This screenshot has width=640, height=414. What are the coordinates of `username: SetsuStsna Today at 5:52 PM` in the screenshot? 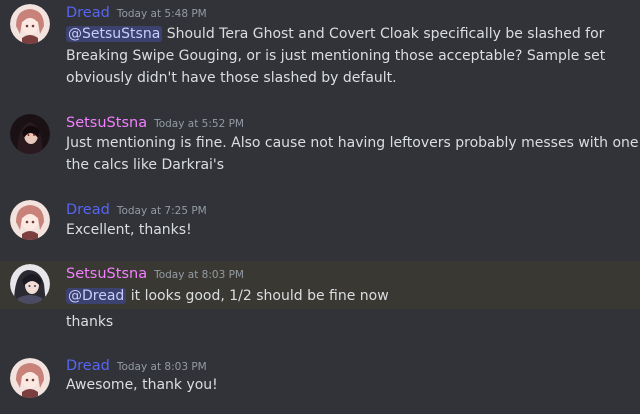 It's located at (155, 123).